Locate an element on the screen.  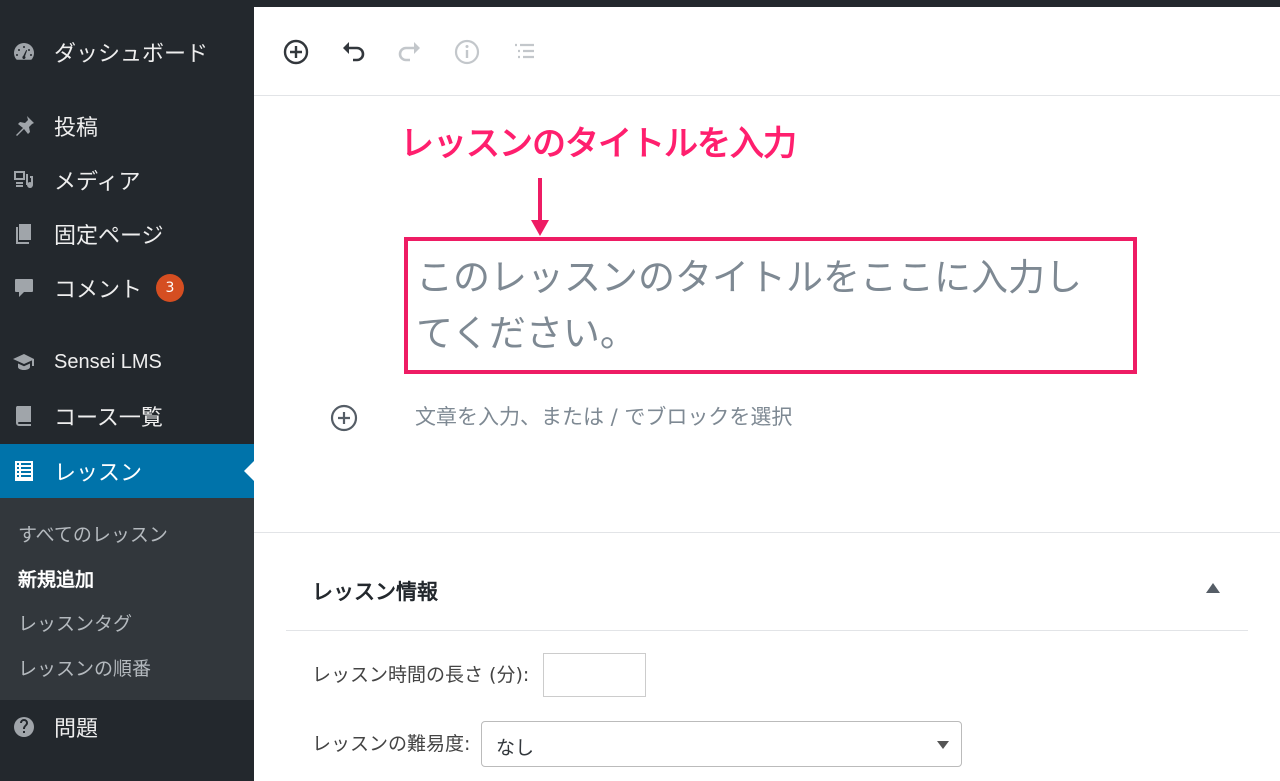
lesson-info-panel-title: レッスン情報 is located at coordinates (375, 591).